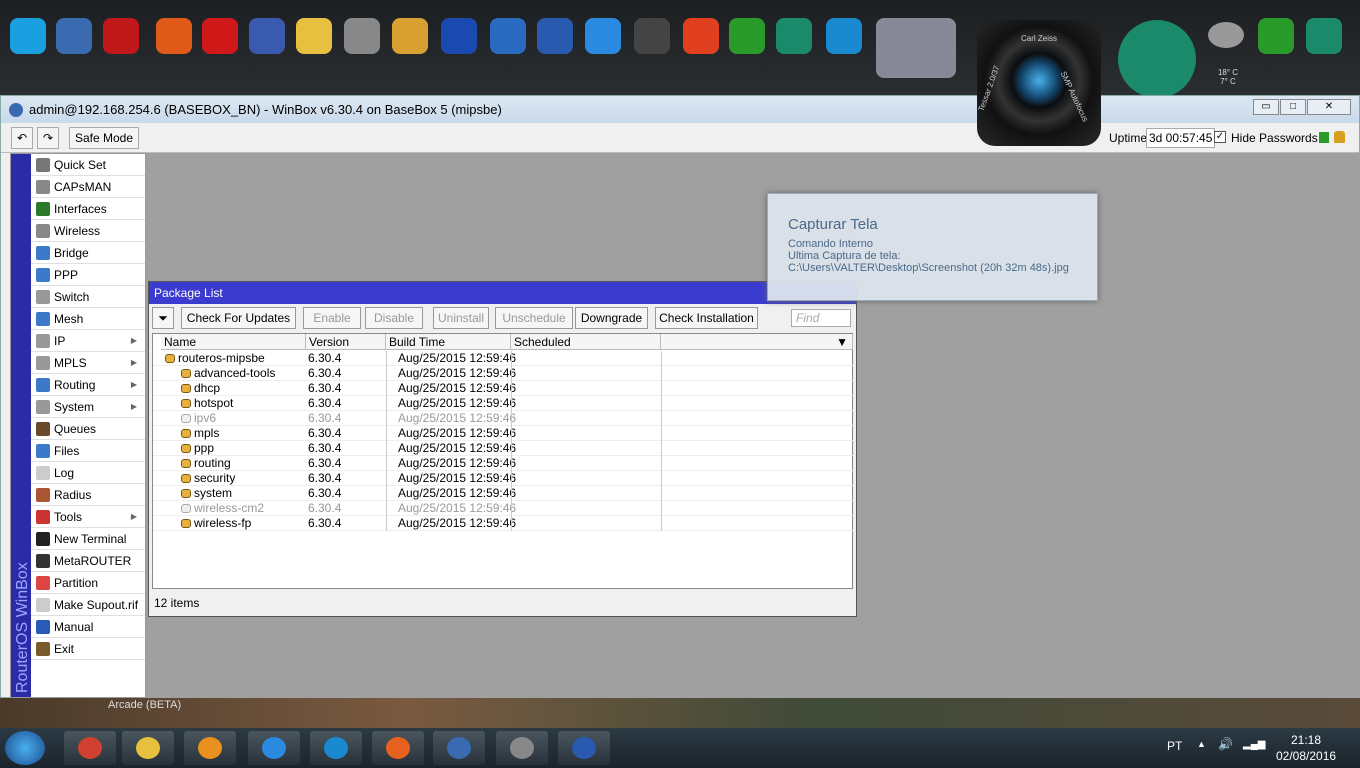 This screenshot has width=1360, height=768. Describe the element at coordinates (332, 318) in the screenshot. I see `enable-button: Enable` at that location.